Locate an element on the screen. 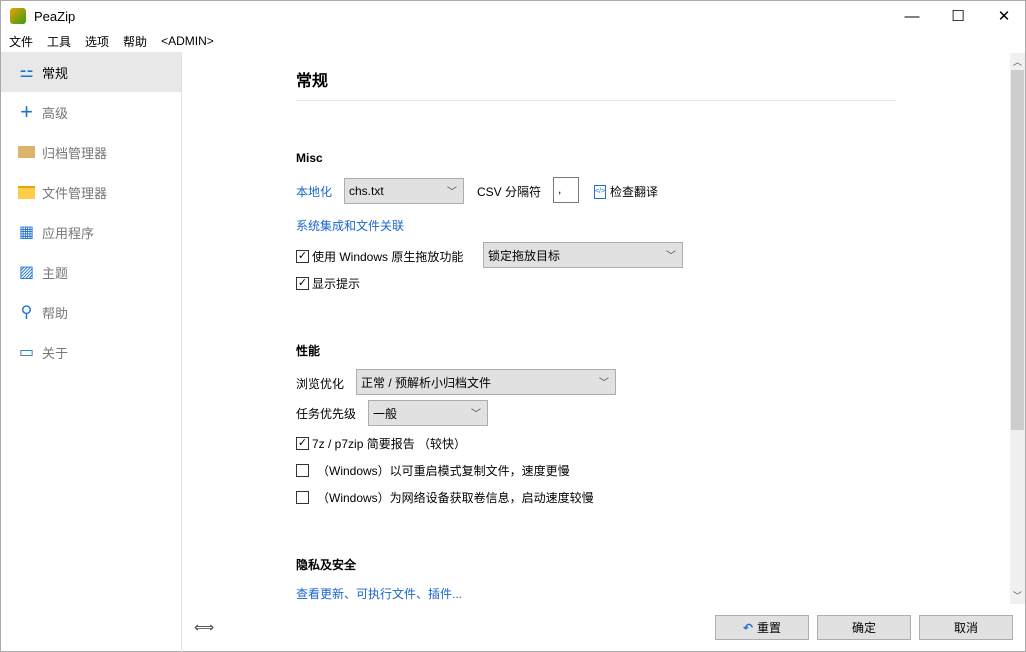 The width and height of the screenshot is (1026, 652). priority-select: 一般 ﹀ is located at coordinates (428, 413).